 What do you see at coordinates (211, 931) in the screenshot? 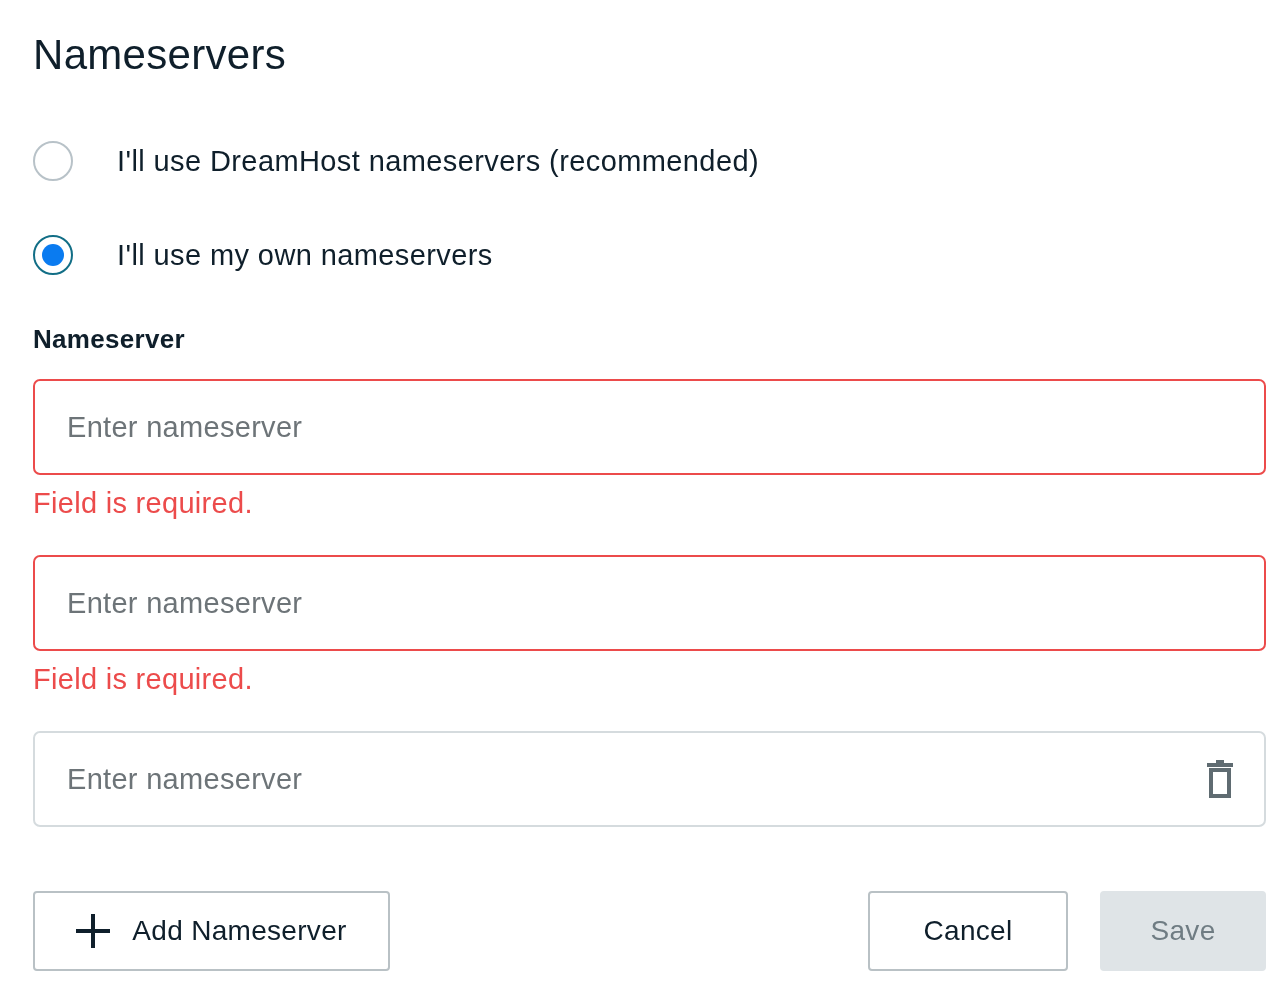
I see `add-nameserver-button: Add Nameserver` at bounding box center [211, 931].